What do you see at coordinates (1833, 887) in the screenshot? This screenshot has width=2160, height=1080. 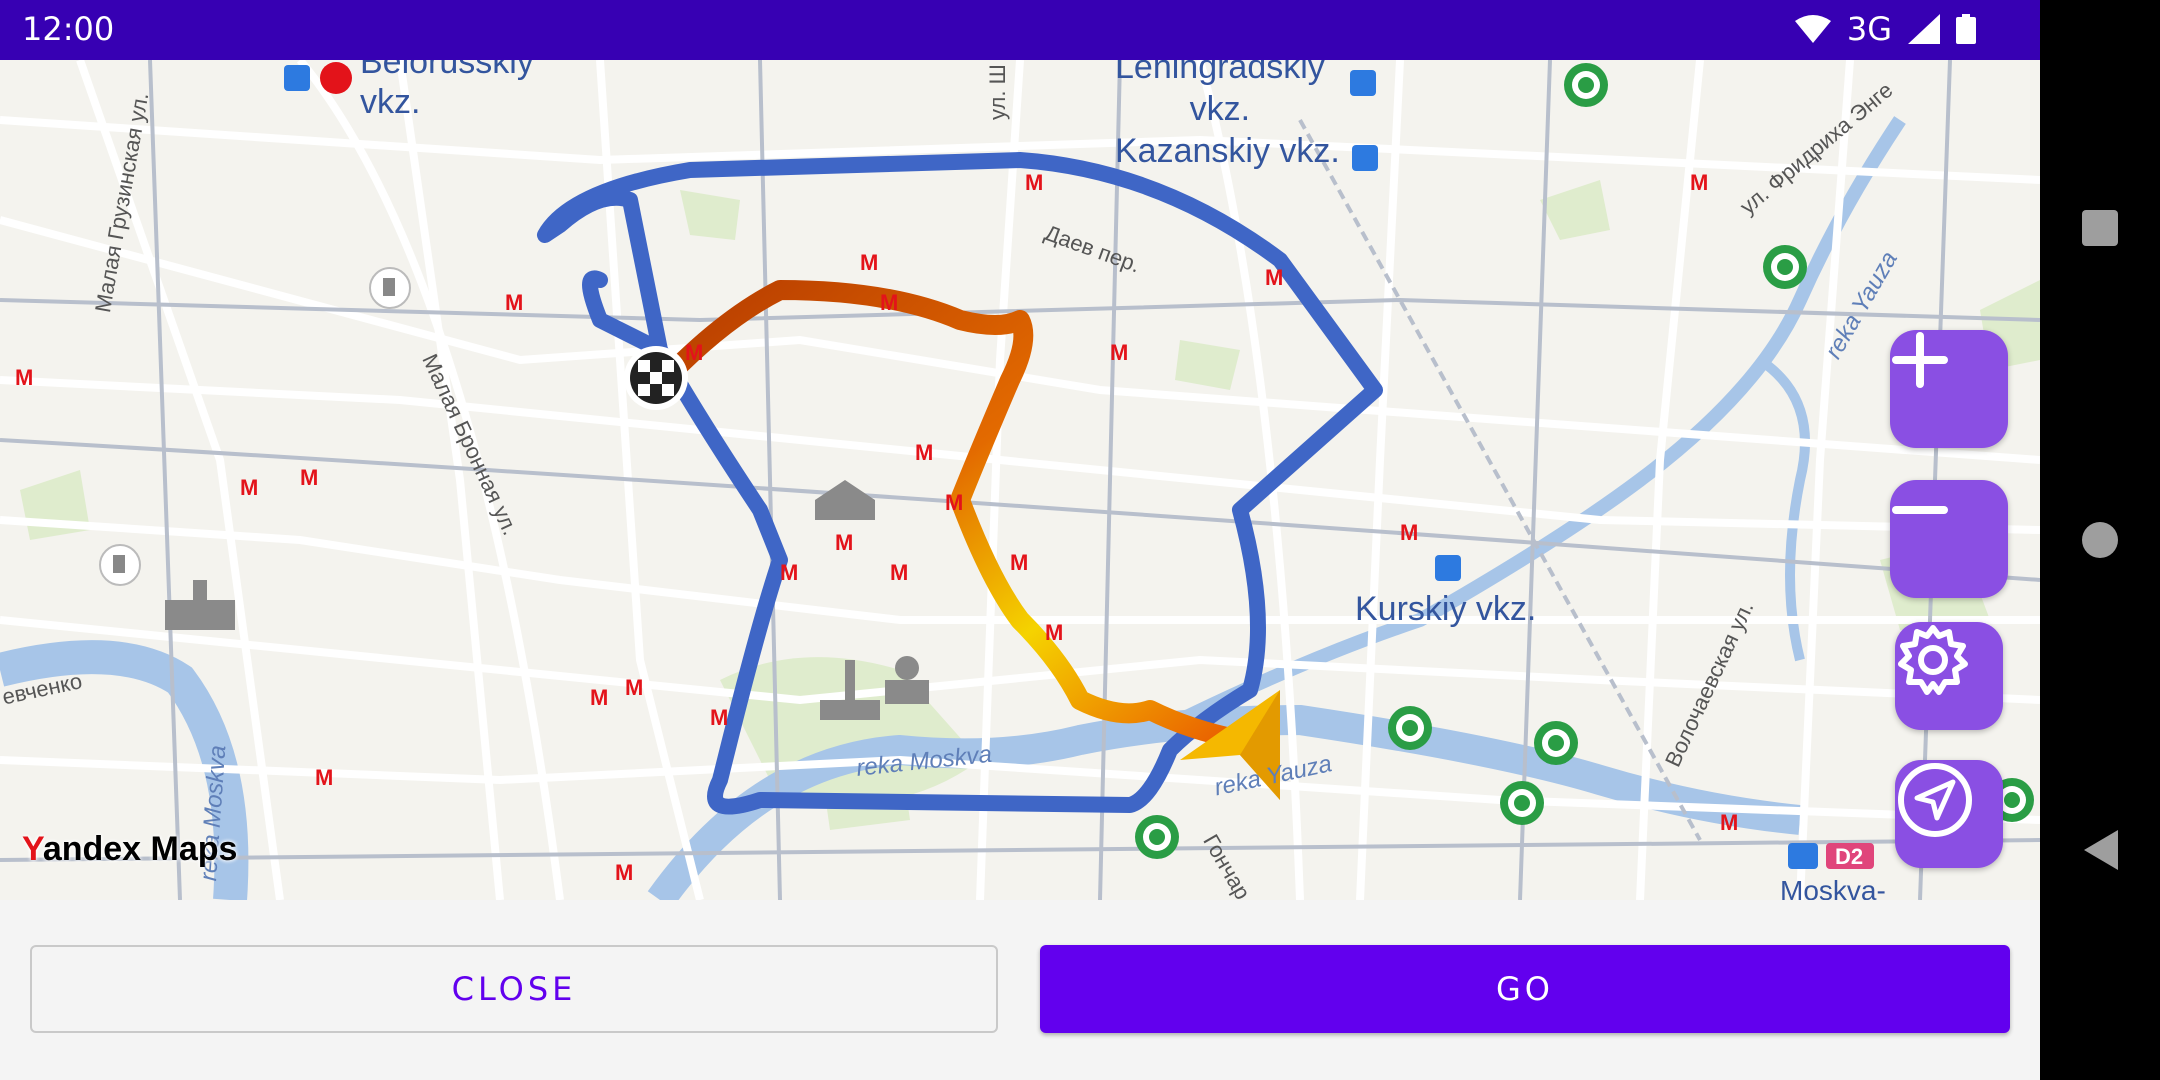 I see `station-label-moskva: Moskva-` at bounding box center [1833, 887].